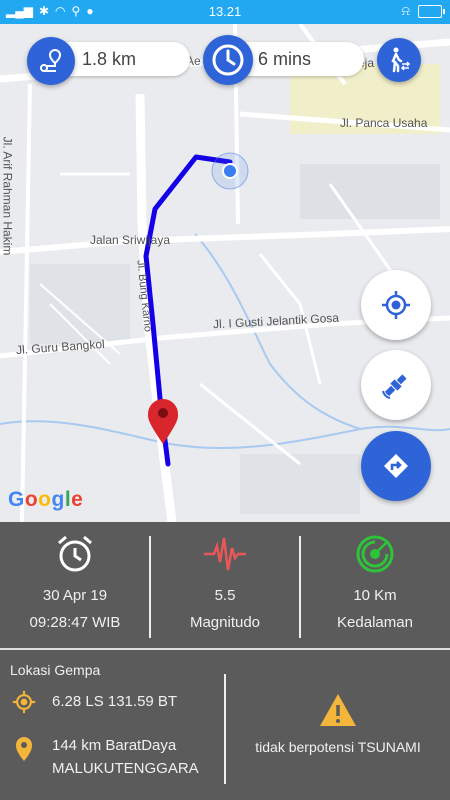 Image resolution: width=450 pixels, height=800 pixels. Describe the element at coordinates (114, 745) in the screenshot. I see `place-line-1: 144 km BaratDaya` at that location.